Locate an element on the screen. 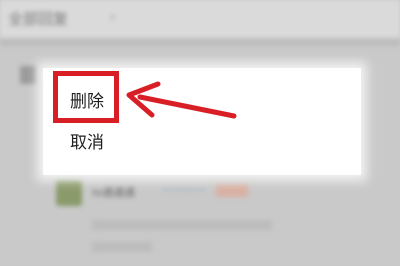 The image size is (400, 266). side-tile is located at coordinates (28, 75).